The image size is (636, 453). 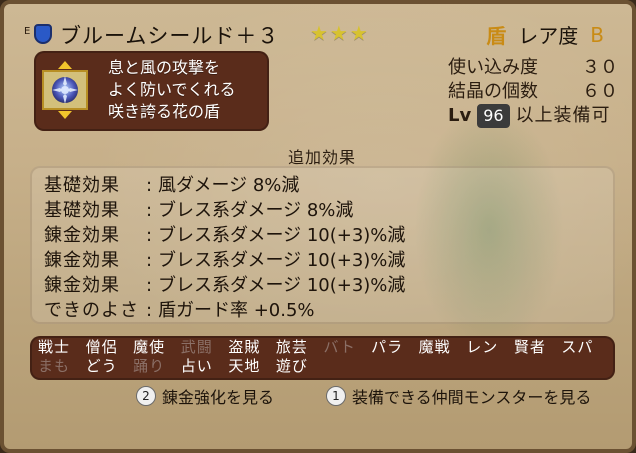 I want to click on hint-alchemy-label: 錬金強化を見る, so click(x=218, y=397).